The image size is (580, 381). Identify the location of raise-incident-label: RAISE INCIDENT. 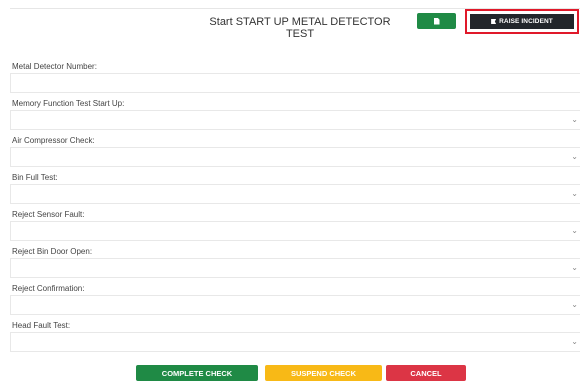
(526, 21).